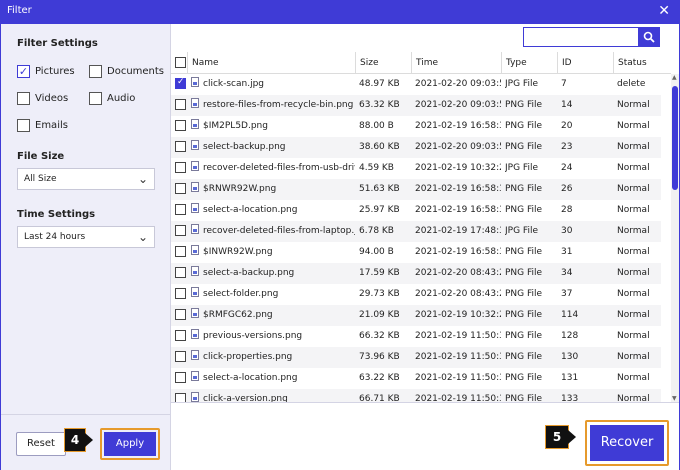 This screenshot has height=470, width=680. Describe the element at coordinates (85, 442) in the screenshot. I see `sidebar-footer: Reset 4 Apply` at that location.